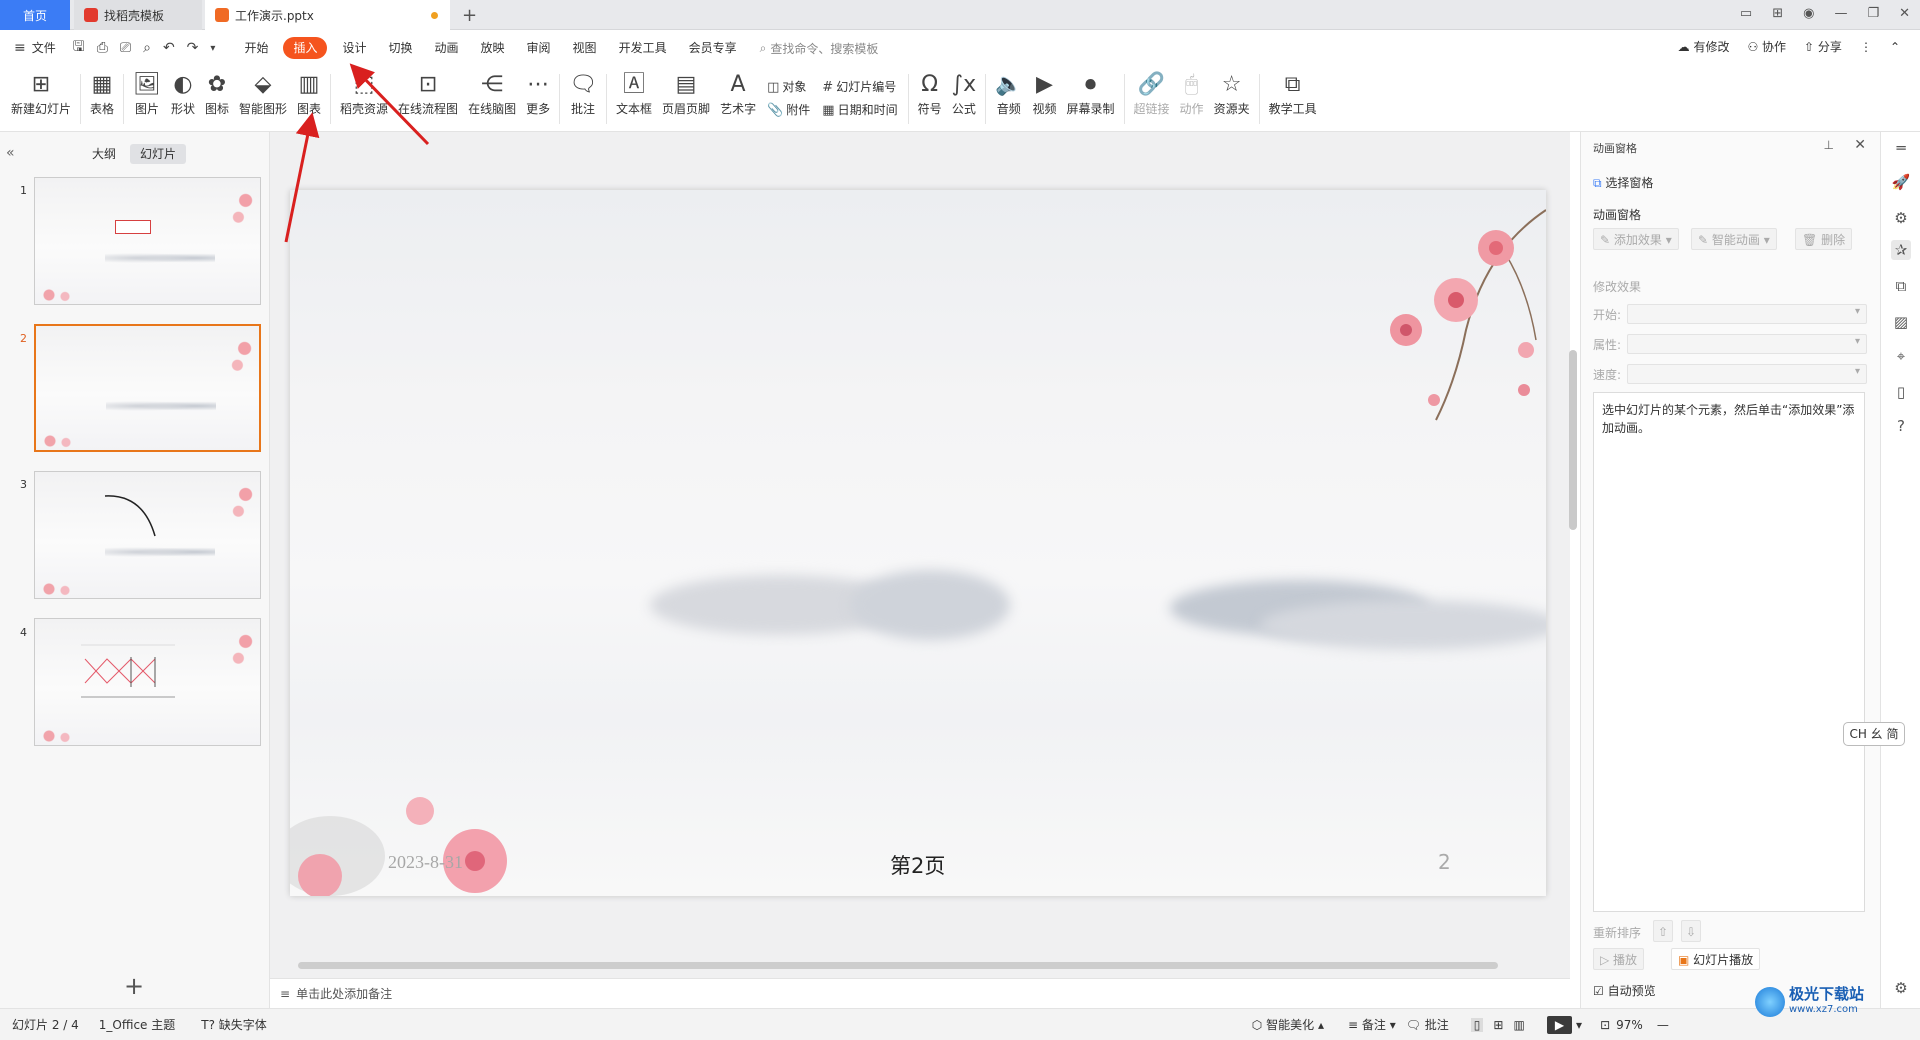 The width and height of the screenshot is (1920, 1040). I want to click on rocket-icon: 🚀, so click(1901, 182).